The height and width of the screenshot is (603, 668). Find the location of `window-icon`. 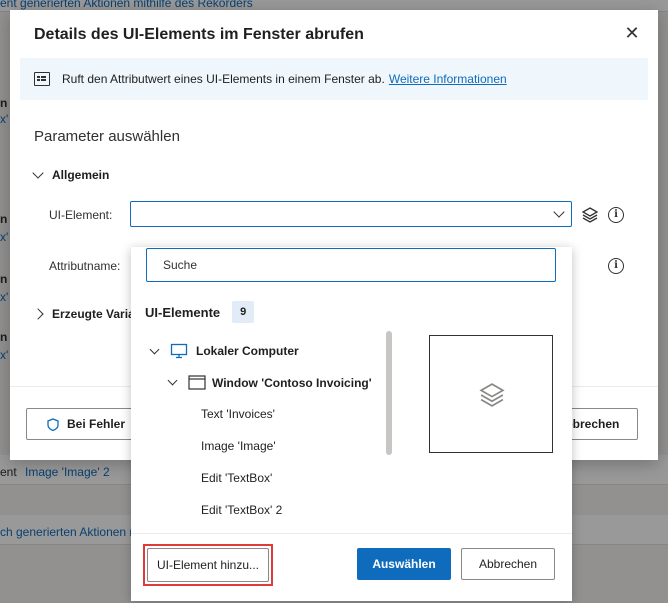

window-icon is located at coordinates (197, 382).